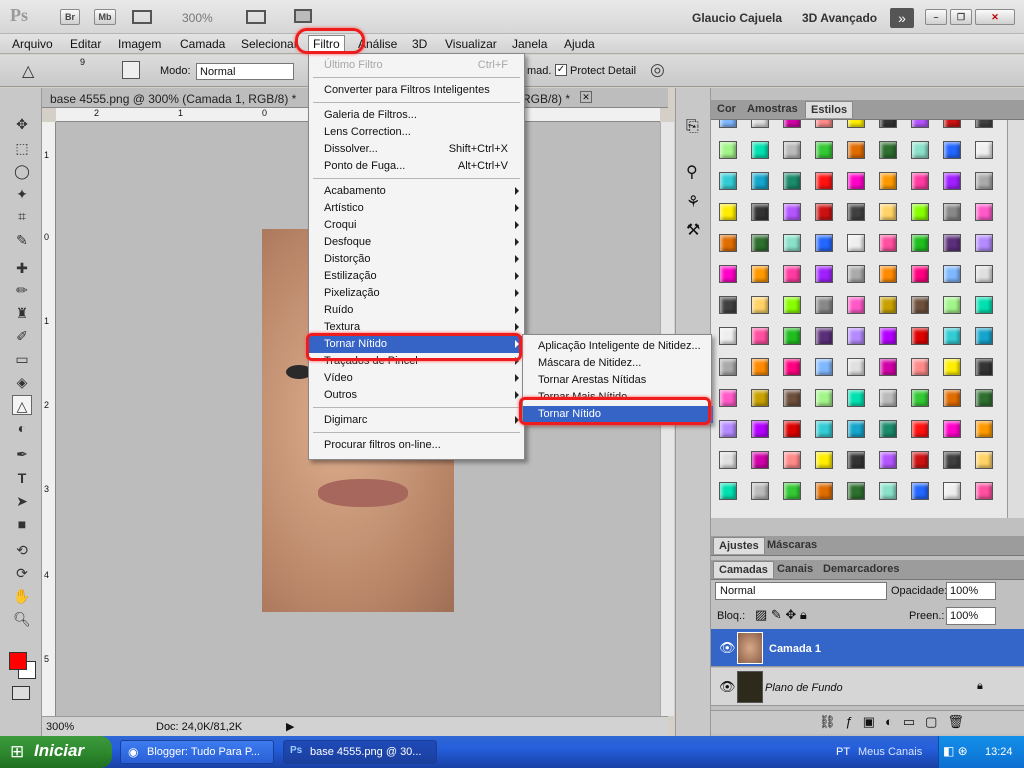 The width and height of the screenshot is (1024, 768). I want to click on menu-arquivo: Arquivo, so click(32, 44).